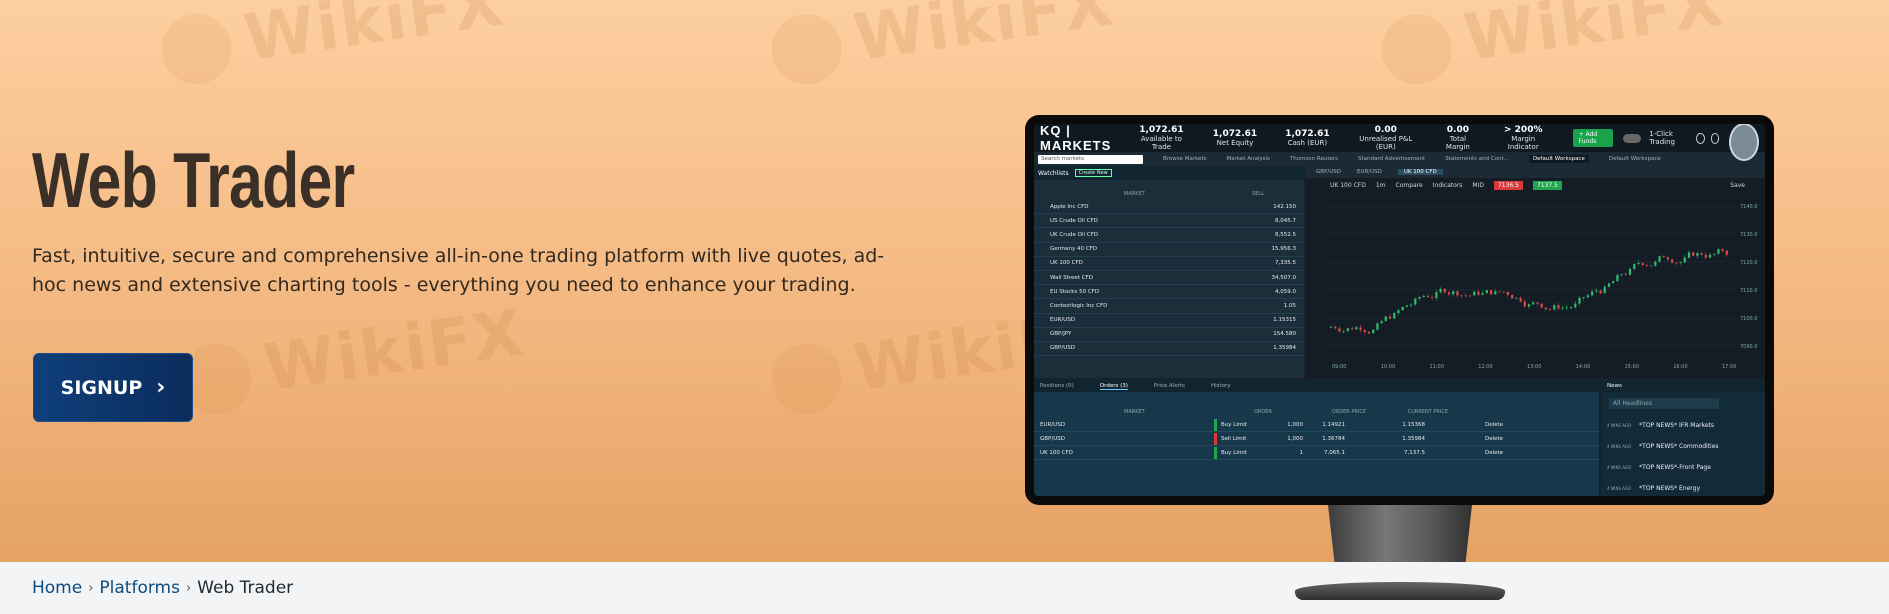 Image resolution: width=1889 pixels, height=614 pixels. Describe the element at coordinates (1169, 235) in the screenshot. I see `list-item: UK Crude Oil CFD 8,552.5` at that location.